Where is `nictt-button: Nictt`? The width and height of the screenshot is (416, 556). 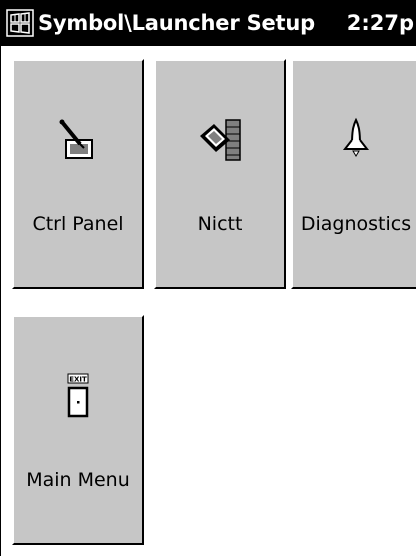 nictt-button: Nictt is located at coordinates (220, 174).